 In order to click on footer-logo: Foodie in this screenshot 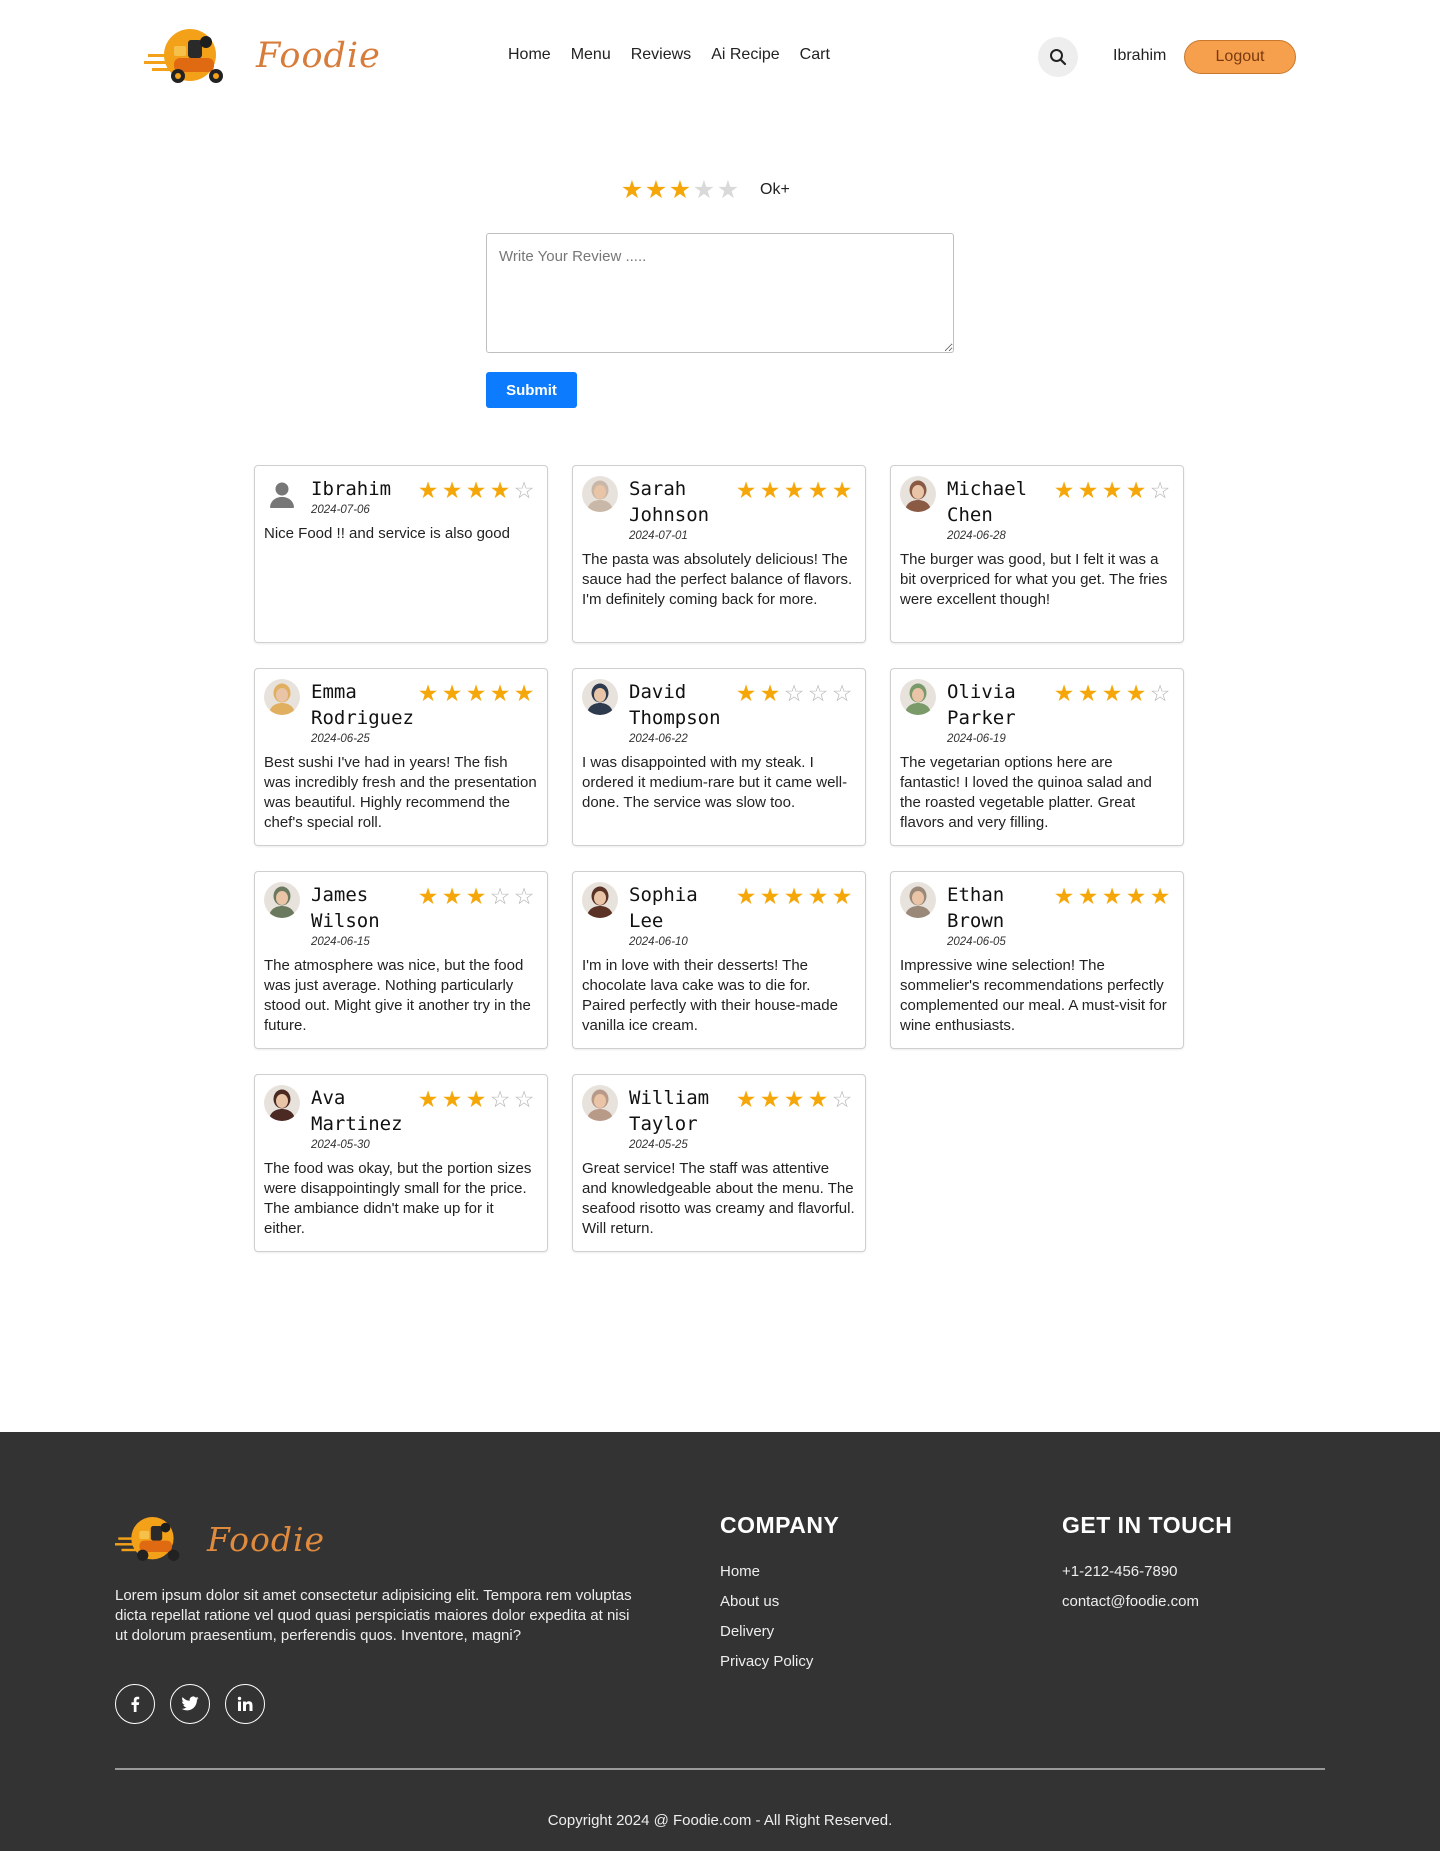, I will do `click(220, 1539)`.